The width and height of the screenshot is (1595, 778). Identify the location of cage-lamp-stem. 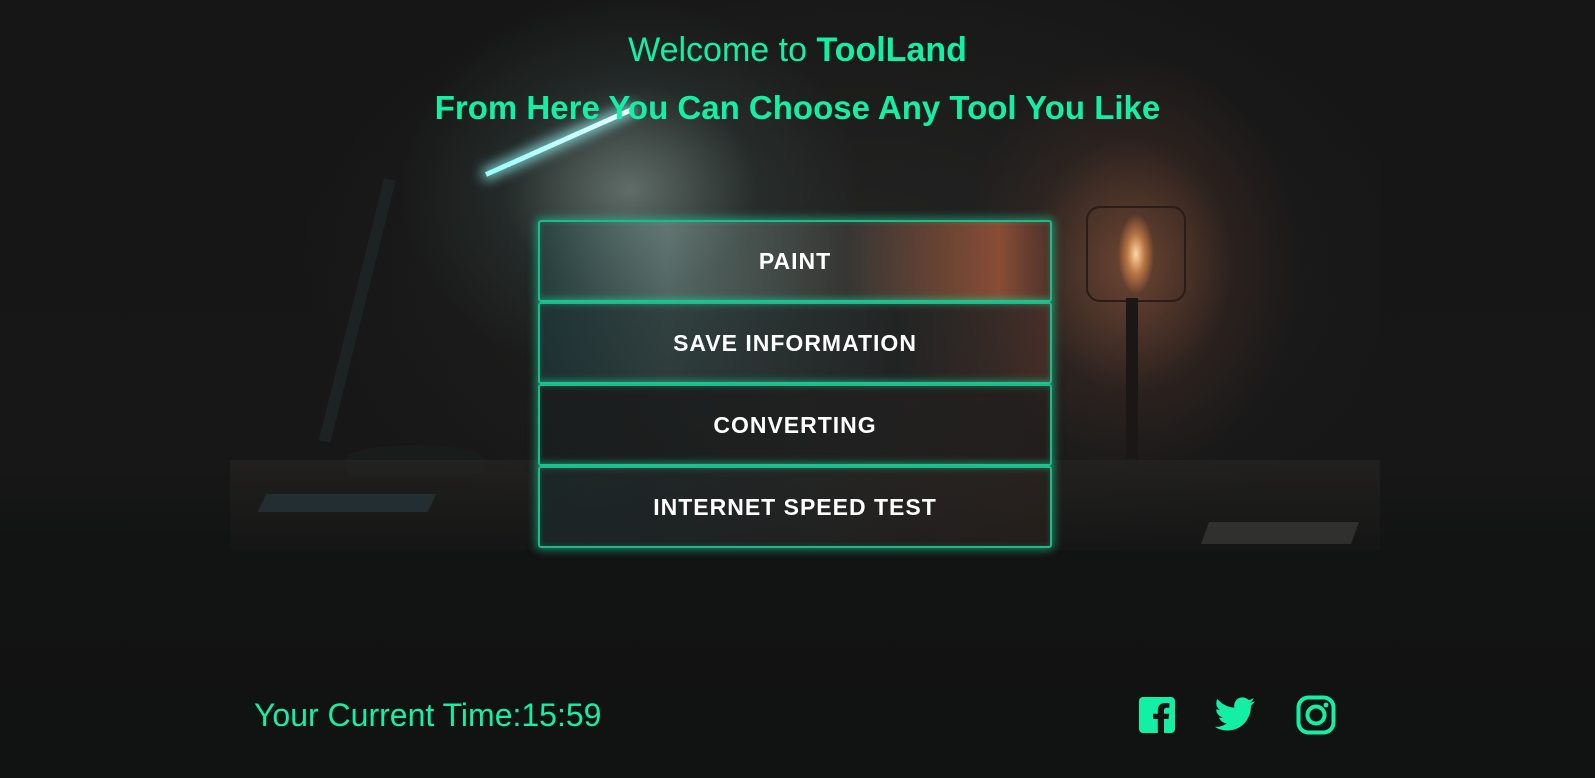
(1132, 378).